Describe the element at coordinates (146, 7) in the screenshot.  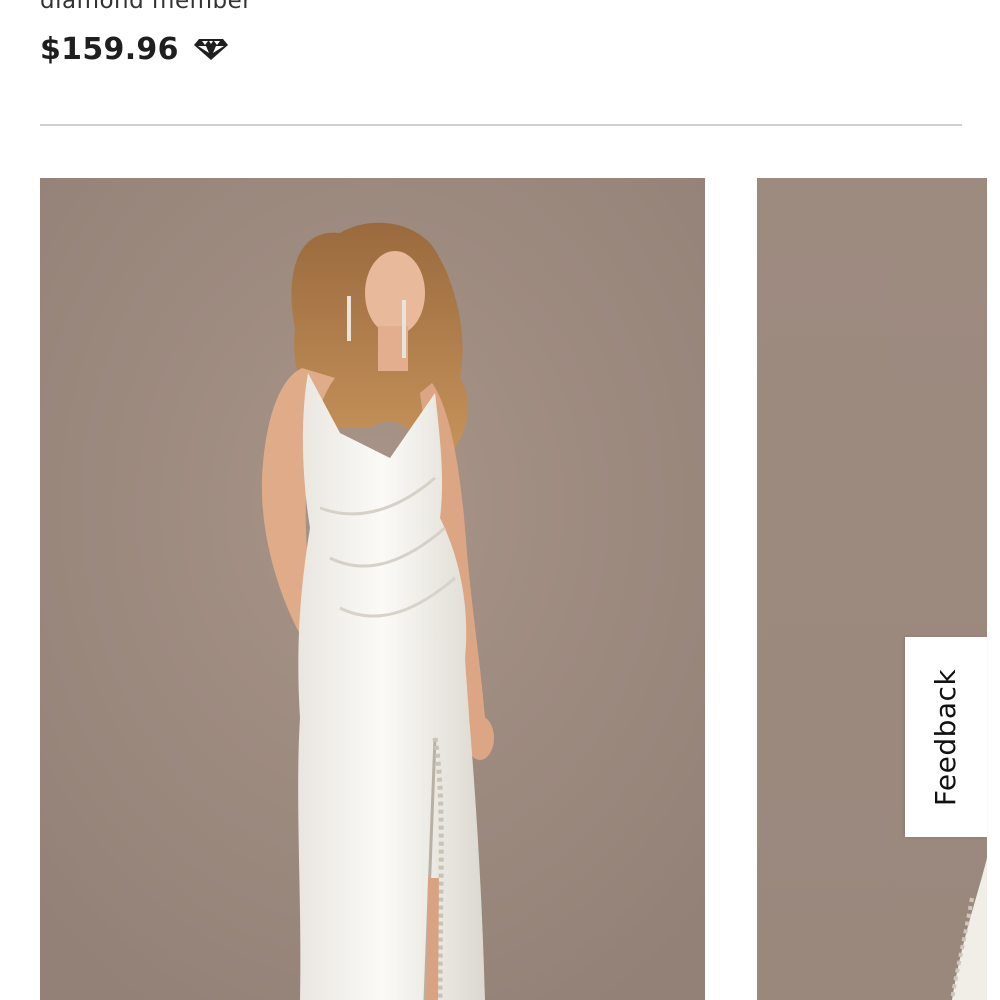
I see `member-tier-label: diamond member` at that location.